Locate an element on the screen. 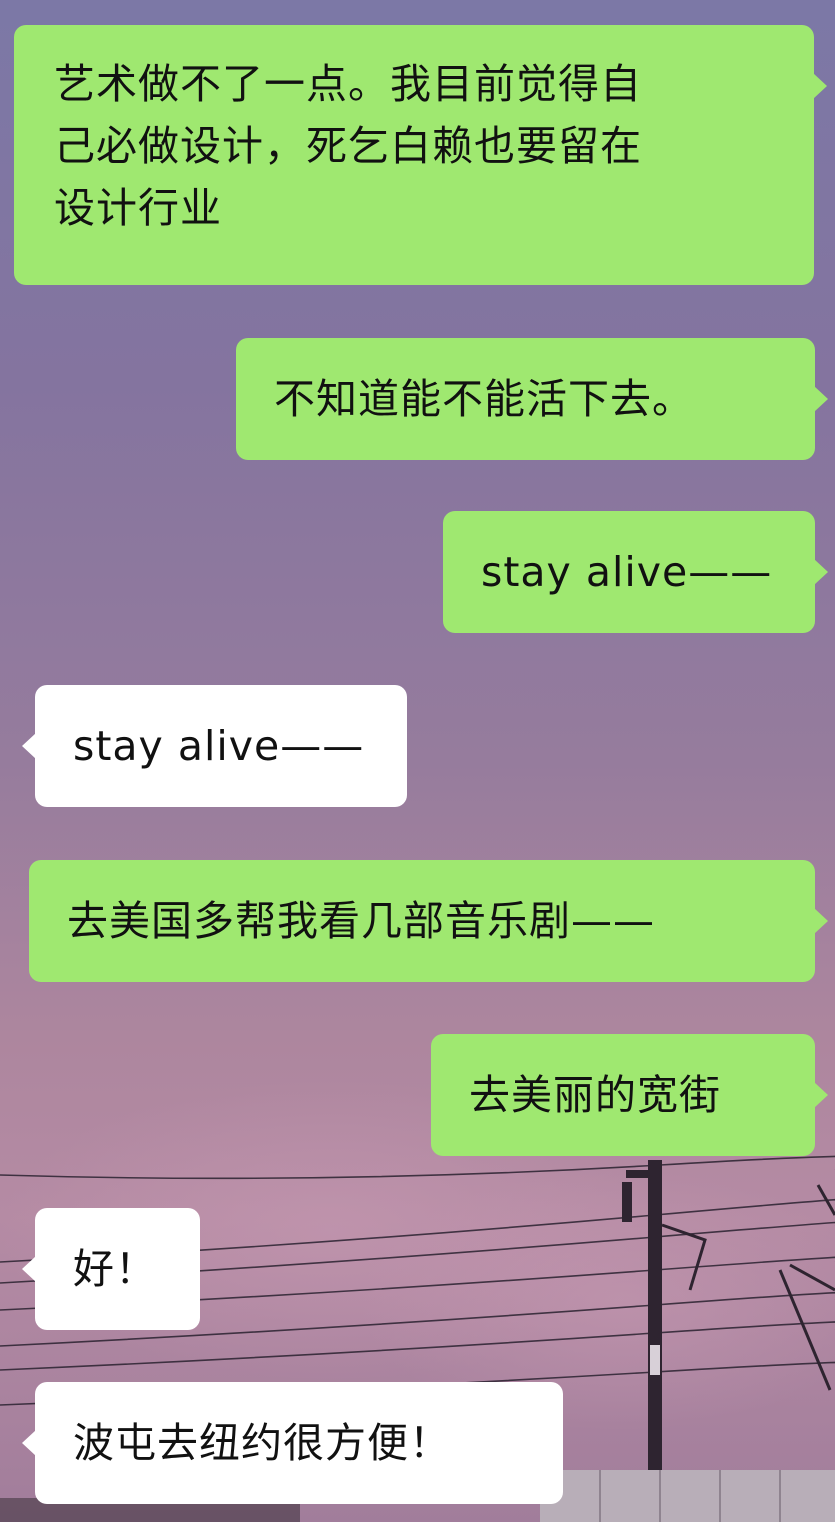  message-bubble-outgoing-3: stay alive—— is located at coordinates (635, 572).